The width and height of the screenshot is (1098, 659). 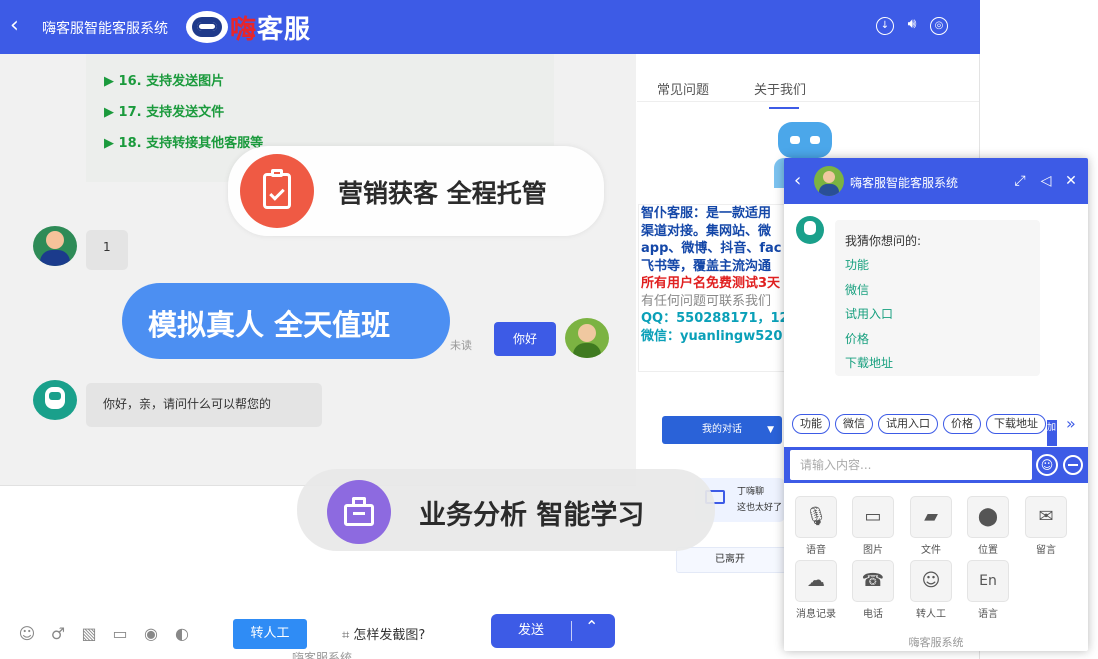 I want to click on widget-input-bar: ☺, so click(x=936, y=465).